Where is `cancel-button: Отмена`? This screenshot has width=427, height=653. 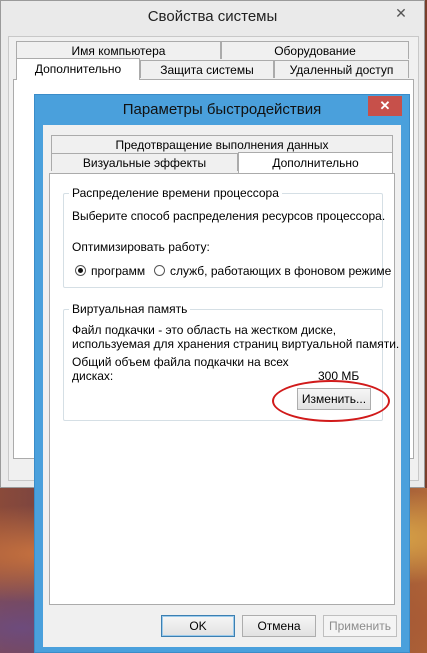 cancel-button: Отмена is located at coordinates (279, 626).